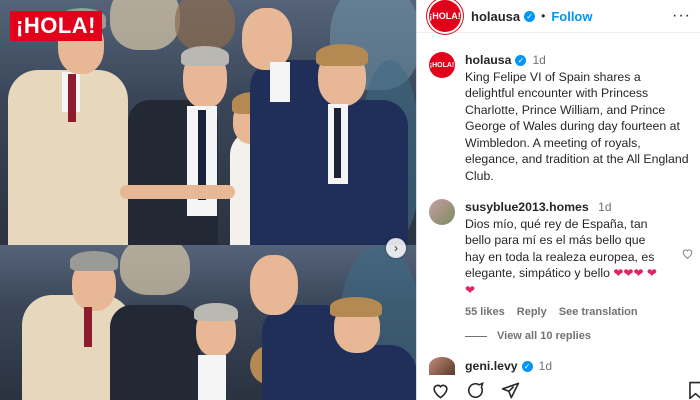 The height and width of the screenshot is (400, 700). Describe the element at coordinates (530, 16) in the screenshot. I see `verified-badge-icon: ✓` at that location.